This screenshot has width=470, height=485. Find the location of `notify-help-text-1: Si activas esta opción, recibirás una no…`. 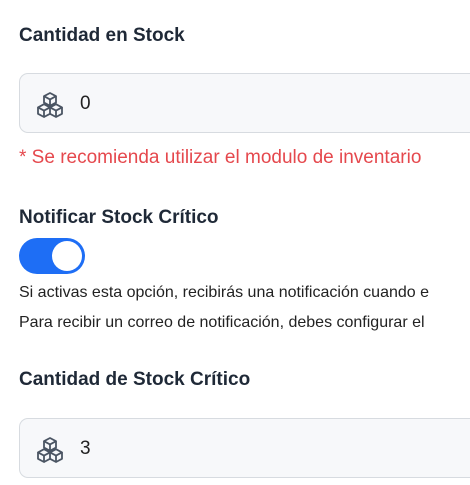

notify-help-text-1: Si activas esta opción, recibirás una no… is located at coordinates (224, 292).